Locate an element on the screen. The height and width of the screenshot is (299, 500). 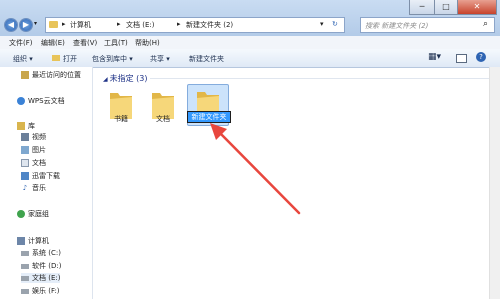
nav-recent-places: 最近访问的位置 is located at coordinates (51, 75).